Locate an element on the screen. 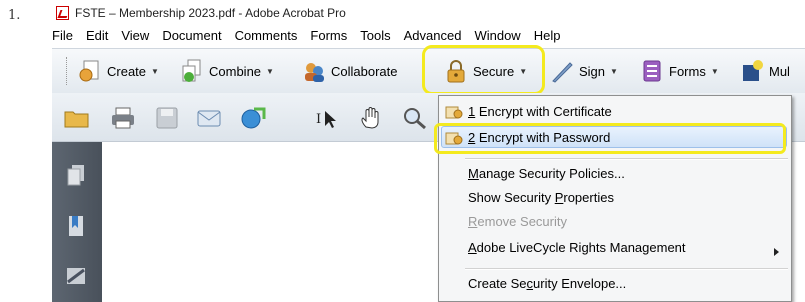 This screenshot has height=302, width=805. combine-button: Combine ▼ is located at coordinates (227, 71).